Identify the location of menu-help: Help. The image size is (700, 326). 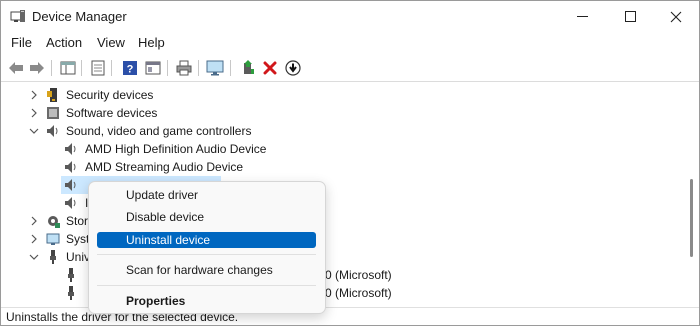
(151, 42).